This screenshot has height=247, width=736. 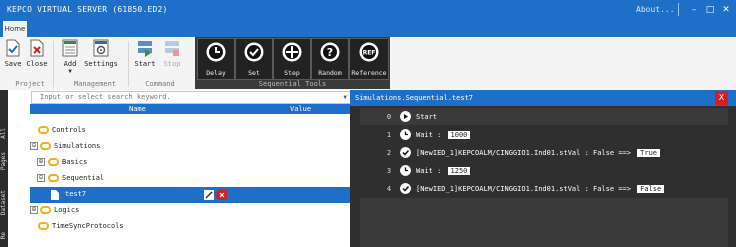 What do you see at coordinates (209, 195) in the screenshot?
I see `edit-icon` at bounding box center [209, 195].